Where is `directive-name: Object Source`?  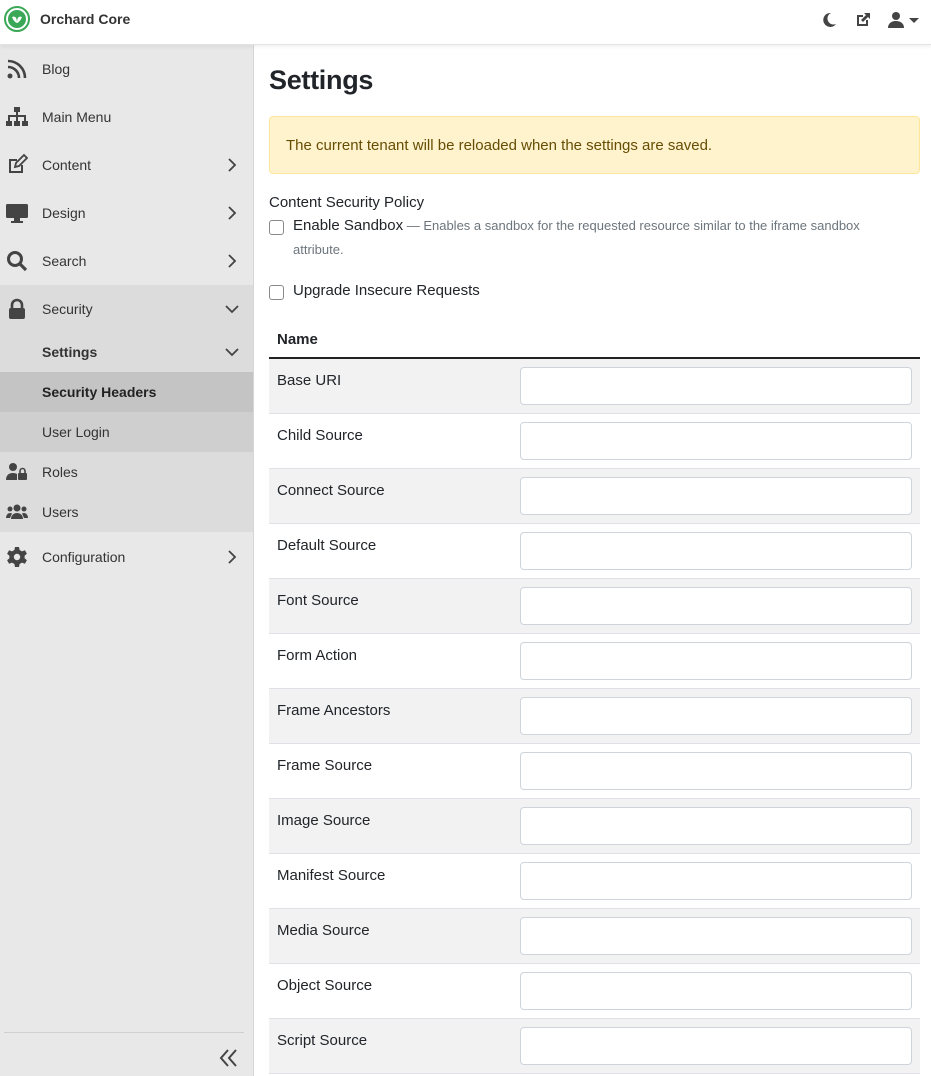 directive-name: Object Source is located at coordinates (325, 985).